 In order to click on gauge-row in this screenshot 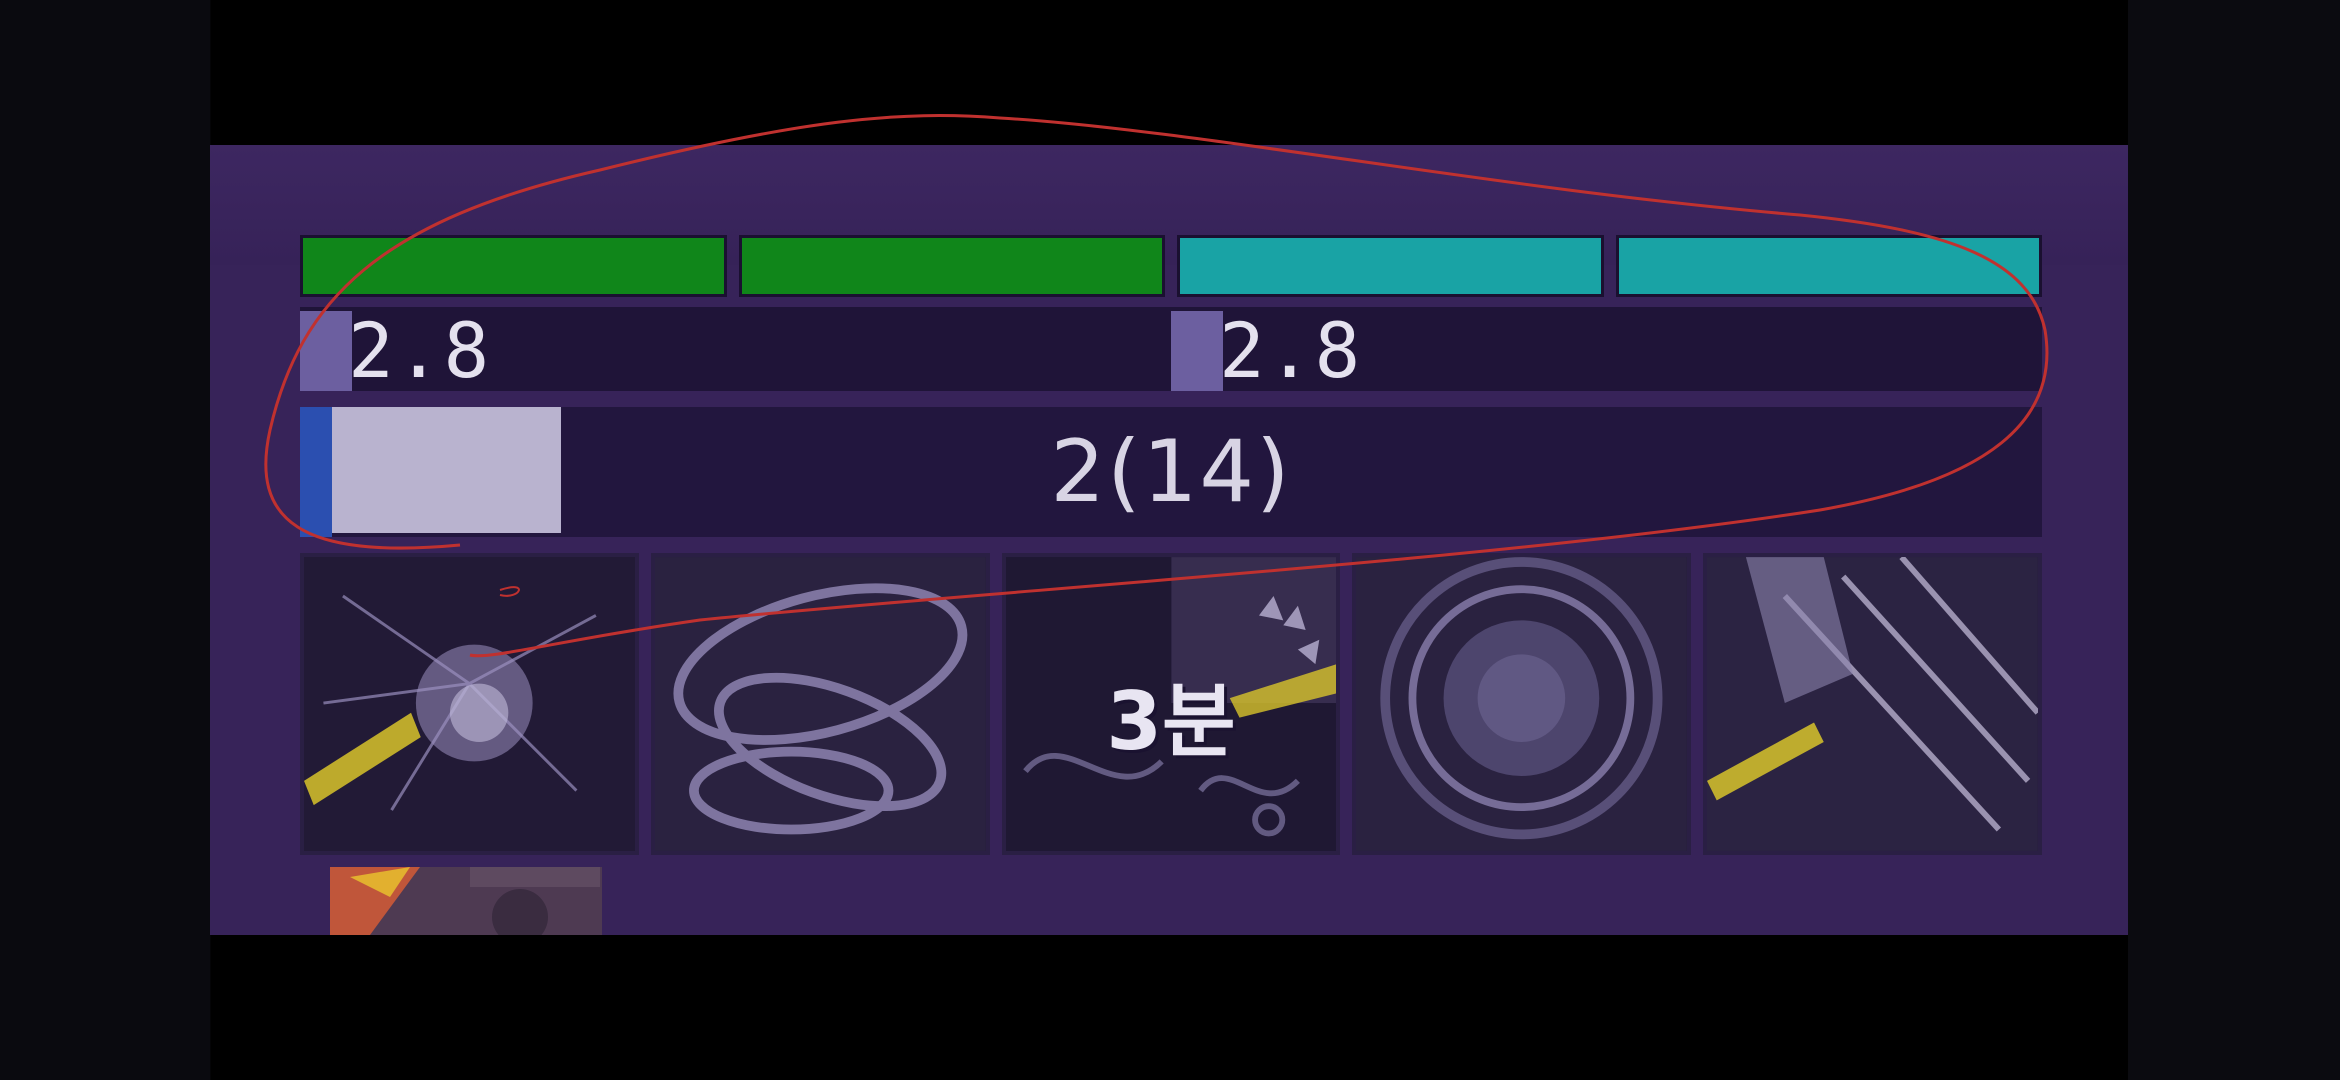, I will do `click(1171, 268)`.